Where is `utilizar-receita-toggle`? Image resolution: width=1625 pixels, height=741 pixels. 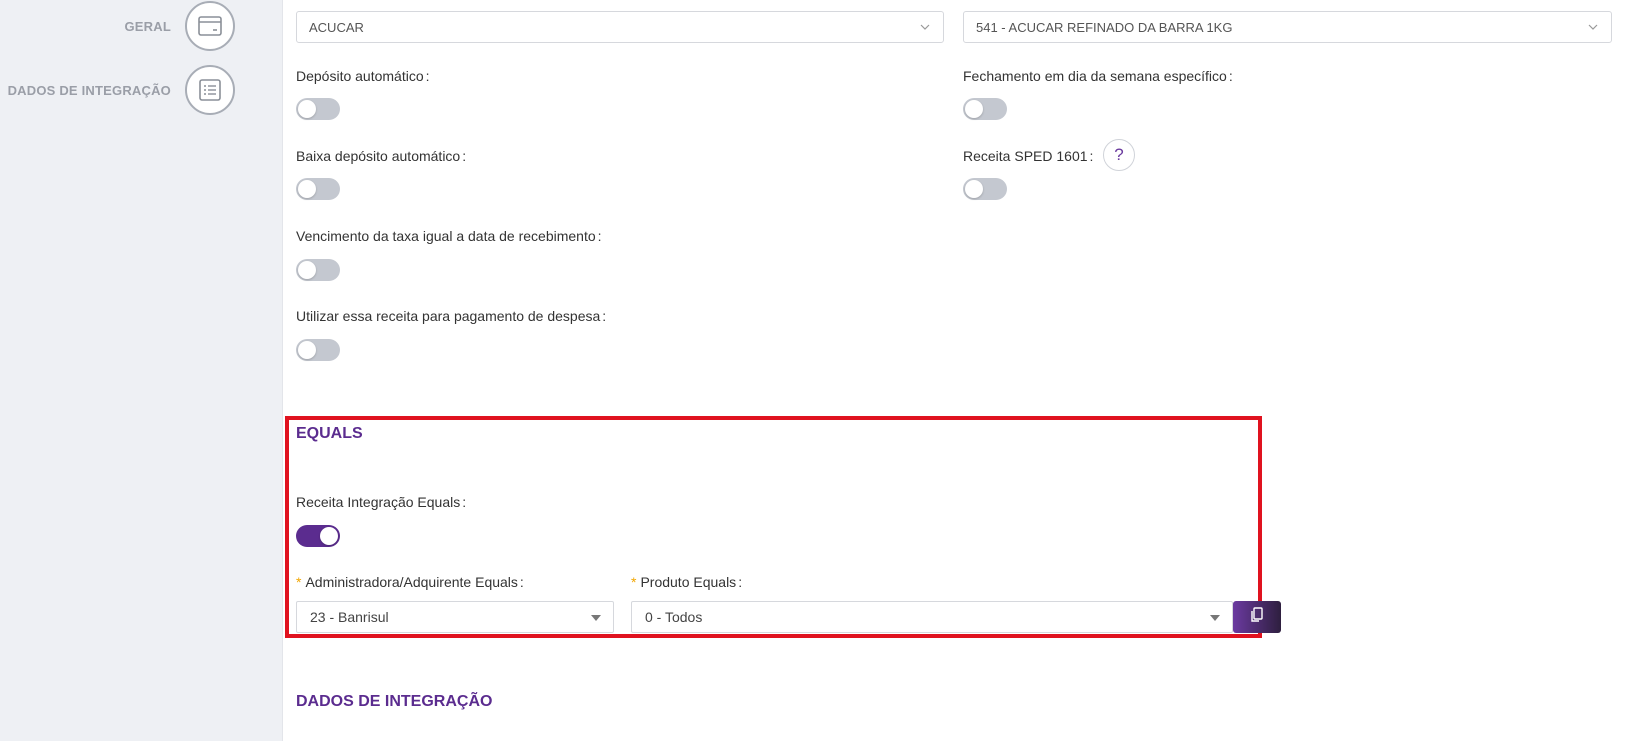
utilizar-receita-toggle is located at coordinates (318, 350).